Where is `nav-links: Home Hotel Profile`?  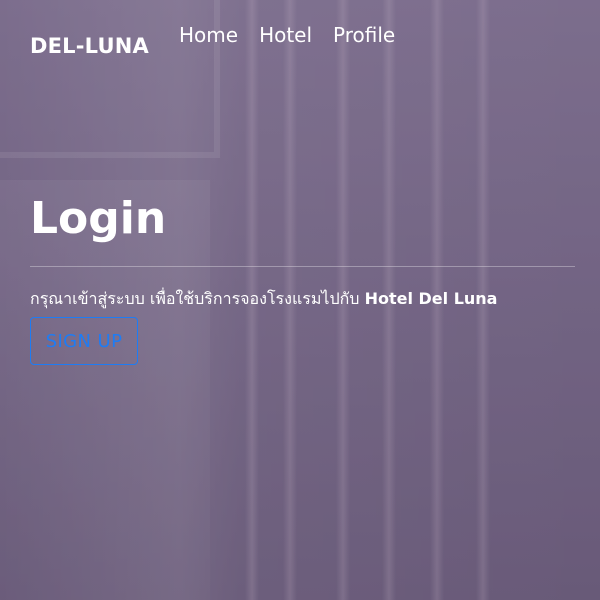
nav-links: Home Hotel Profile is located at coordinates (287, 35).